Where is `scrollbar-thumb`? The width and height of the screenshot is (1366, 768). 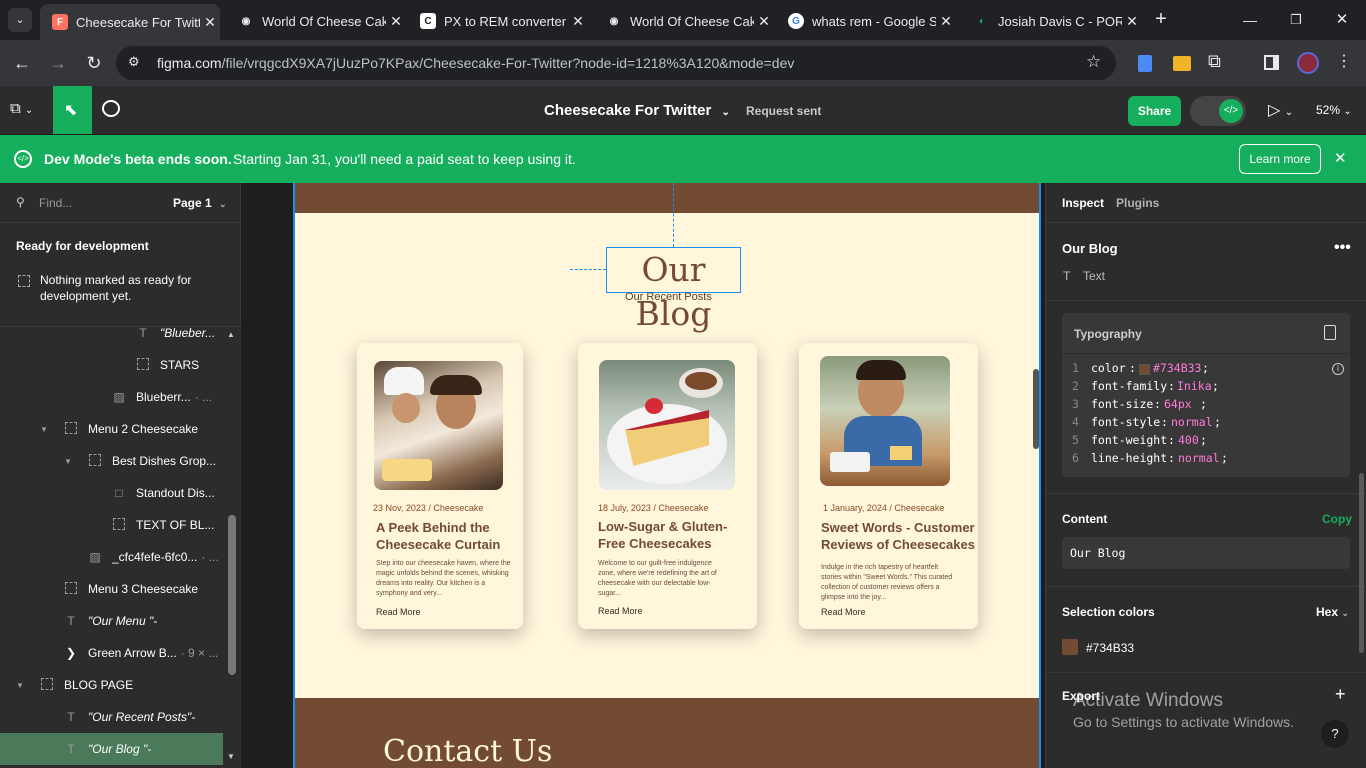
scrollbar-thumb is located at coordinates (232, 595).